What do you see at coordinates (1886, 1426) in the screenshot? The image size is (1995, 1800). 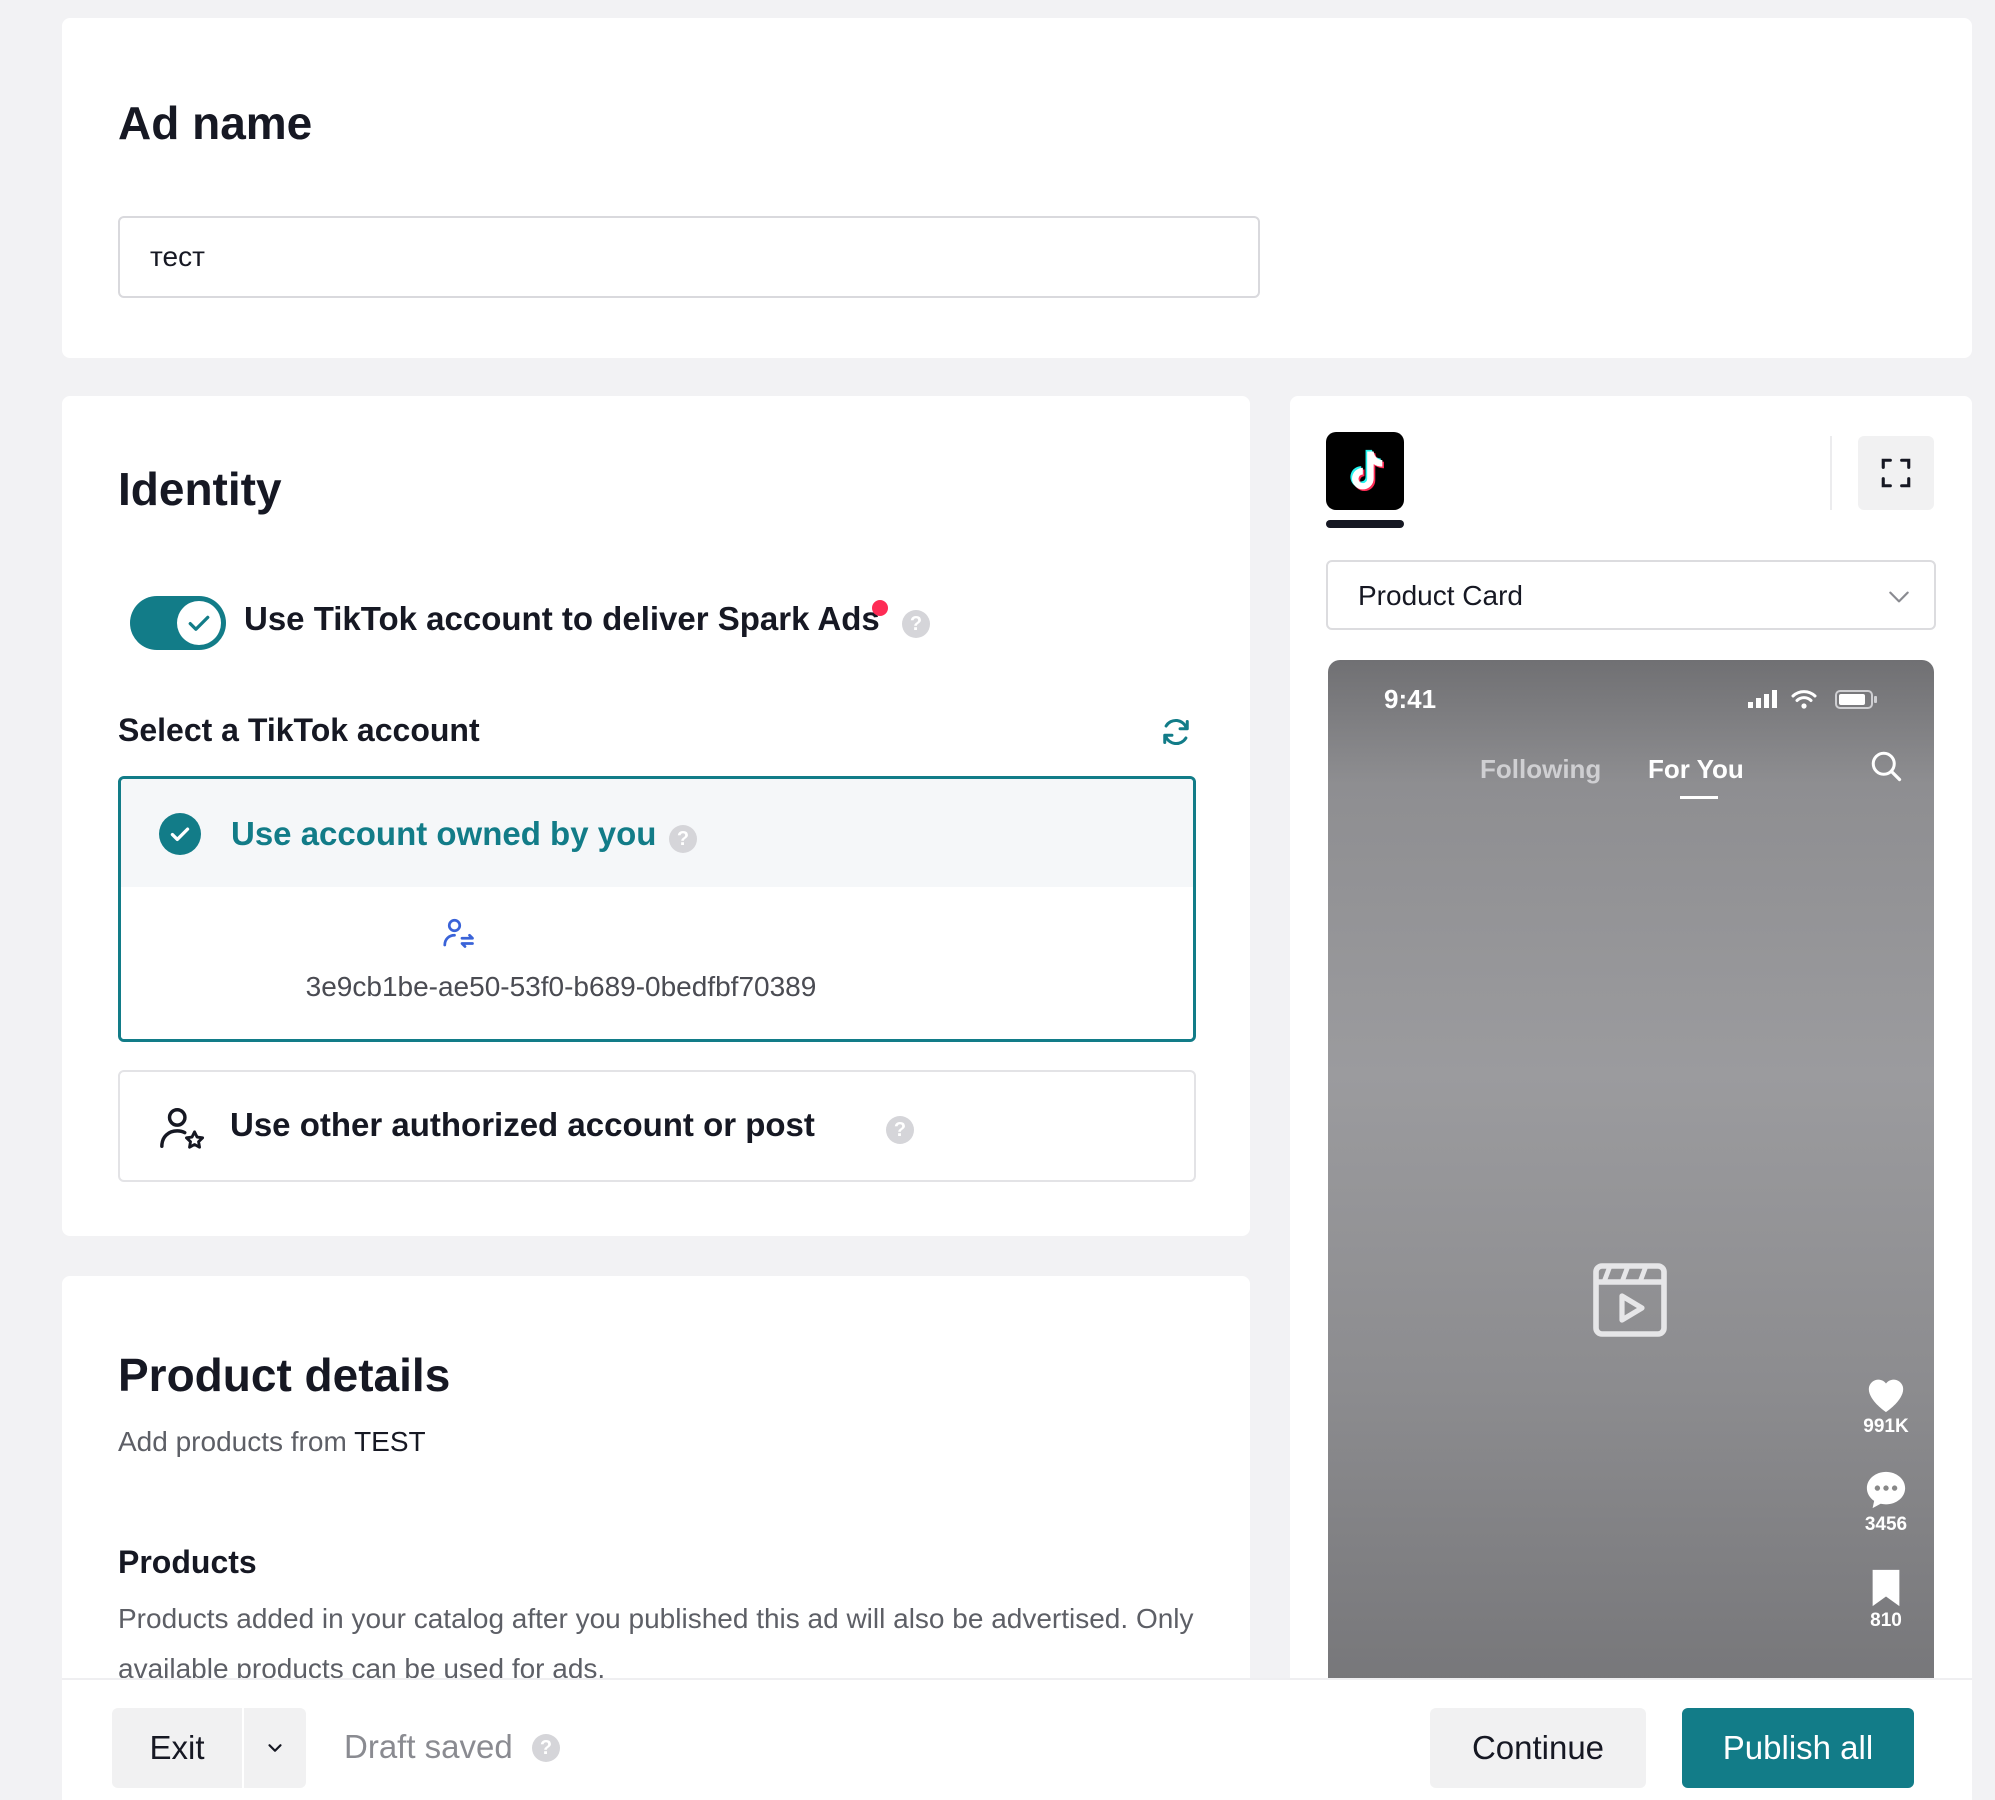 I see `likes-count: 991K` at bounding box center [1886, 1426].